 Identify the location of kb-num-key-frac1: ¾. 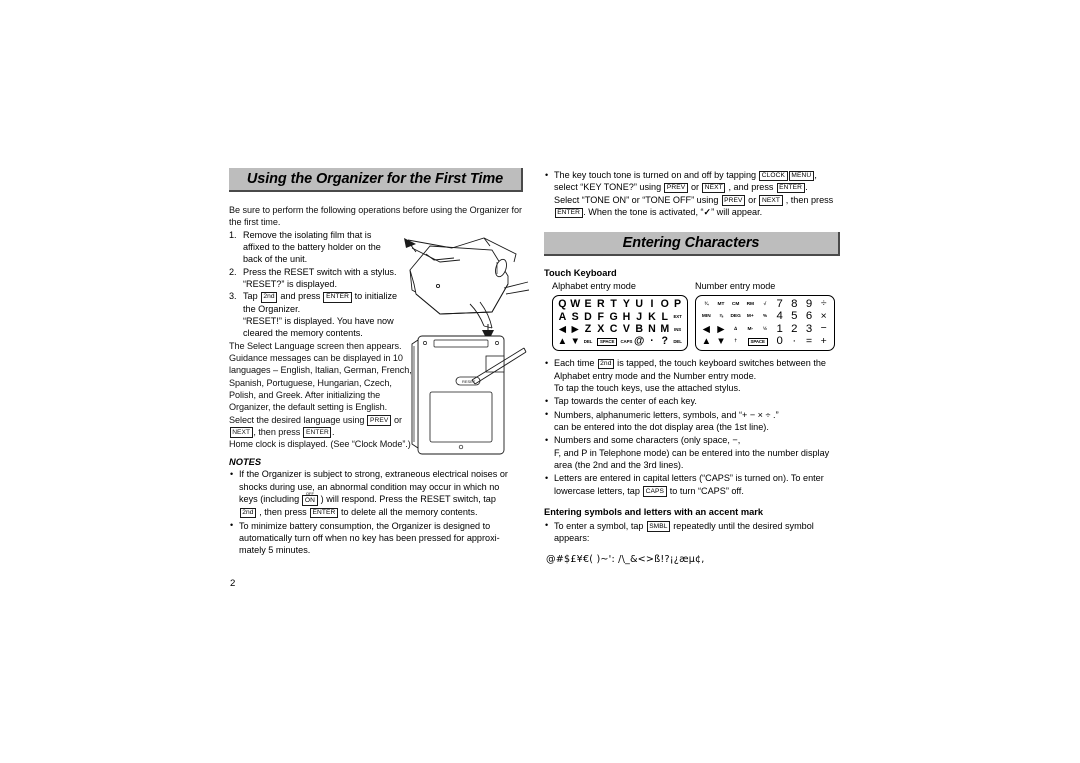
(706, 304).